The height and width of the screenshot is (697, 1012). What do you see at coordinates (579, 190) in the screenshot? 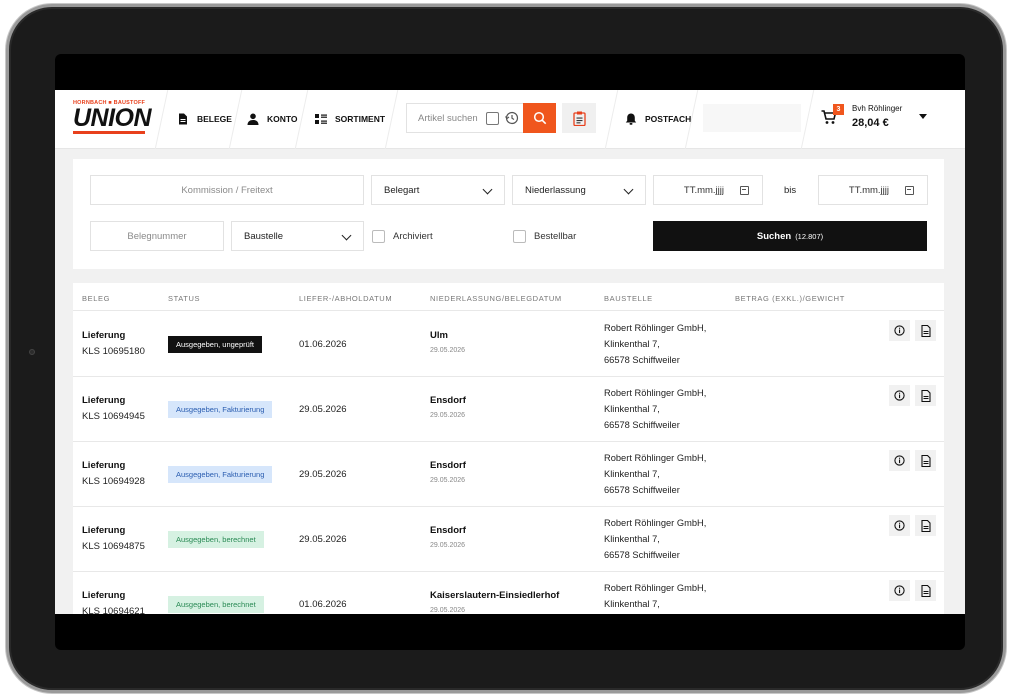
I see `niederlassung-select: Niederlassung` at bounding box center [579, 190].